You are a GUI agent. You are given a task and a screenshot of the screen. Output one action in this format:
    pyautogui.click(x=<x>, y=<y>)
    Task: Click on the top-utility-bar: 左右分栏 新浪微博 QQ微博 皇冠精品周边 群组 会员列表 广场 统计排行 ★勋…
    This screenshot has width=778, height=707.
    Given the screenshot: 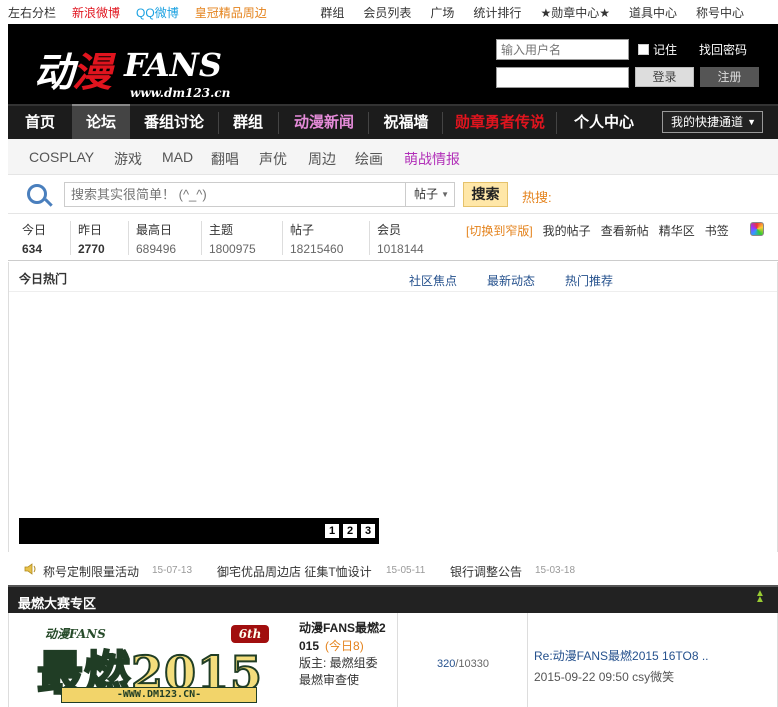 What is the action you would take?
    pyautogui.click(x=389, y=12)
    